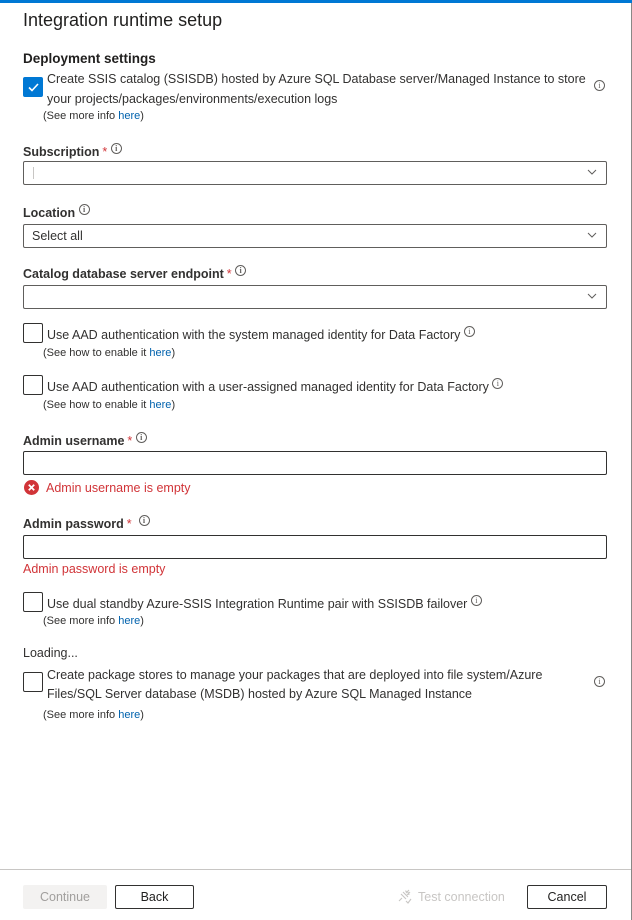  I want to click on aad-user-help: (See how to enable it here), so click(109, 405).